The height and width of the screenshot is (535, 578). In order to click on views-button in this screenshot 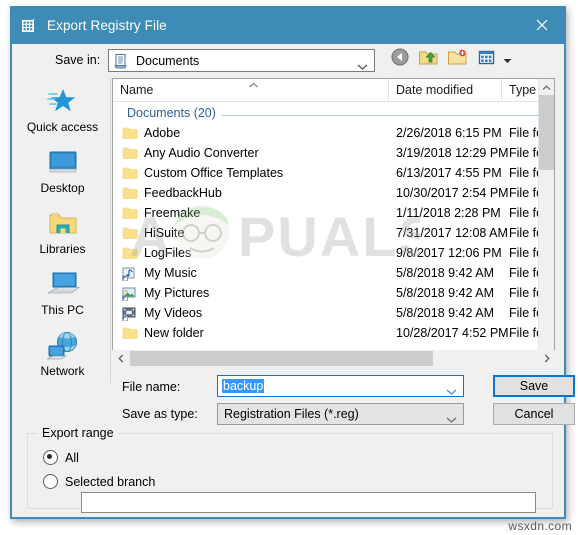, I will do `click(486, 59)`.